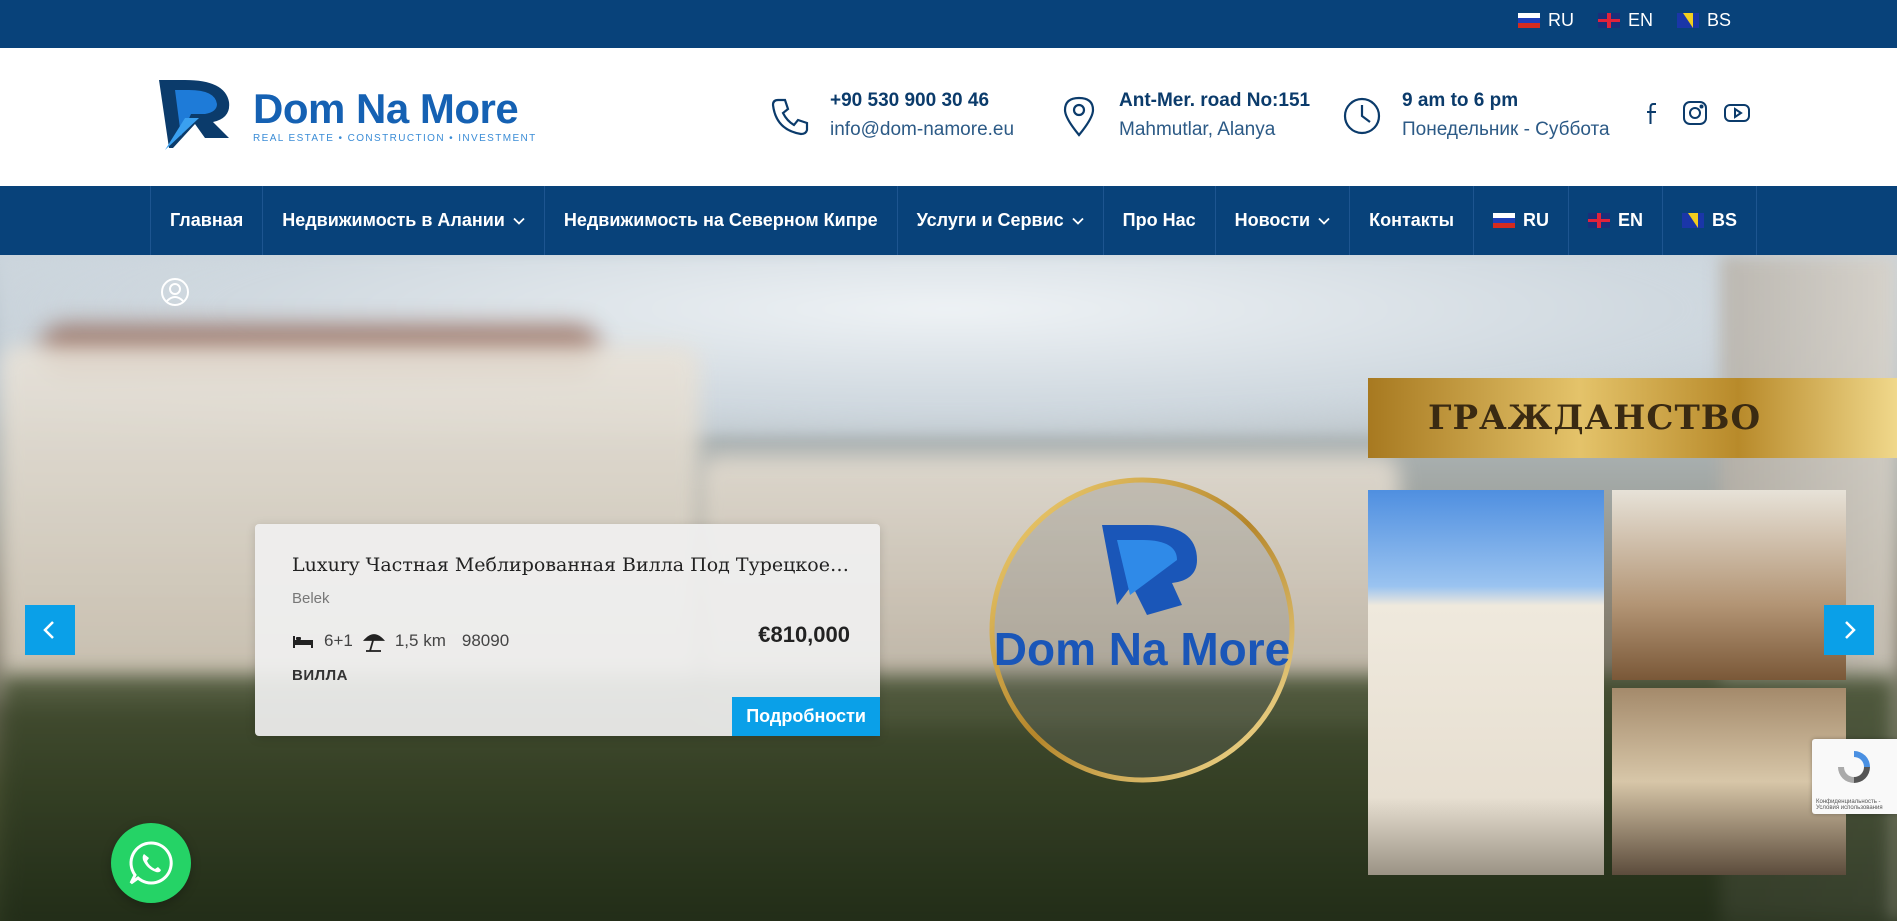  I want to click on user-account-icon, so click(175, 292).